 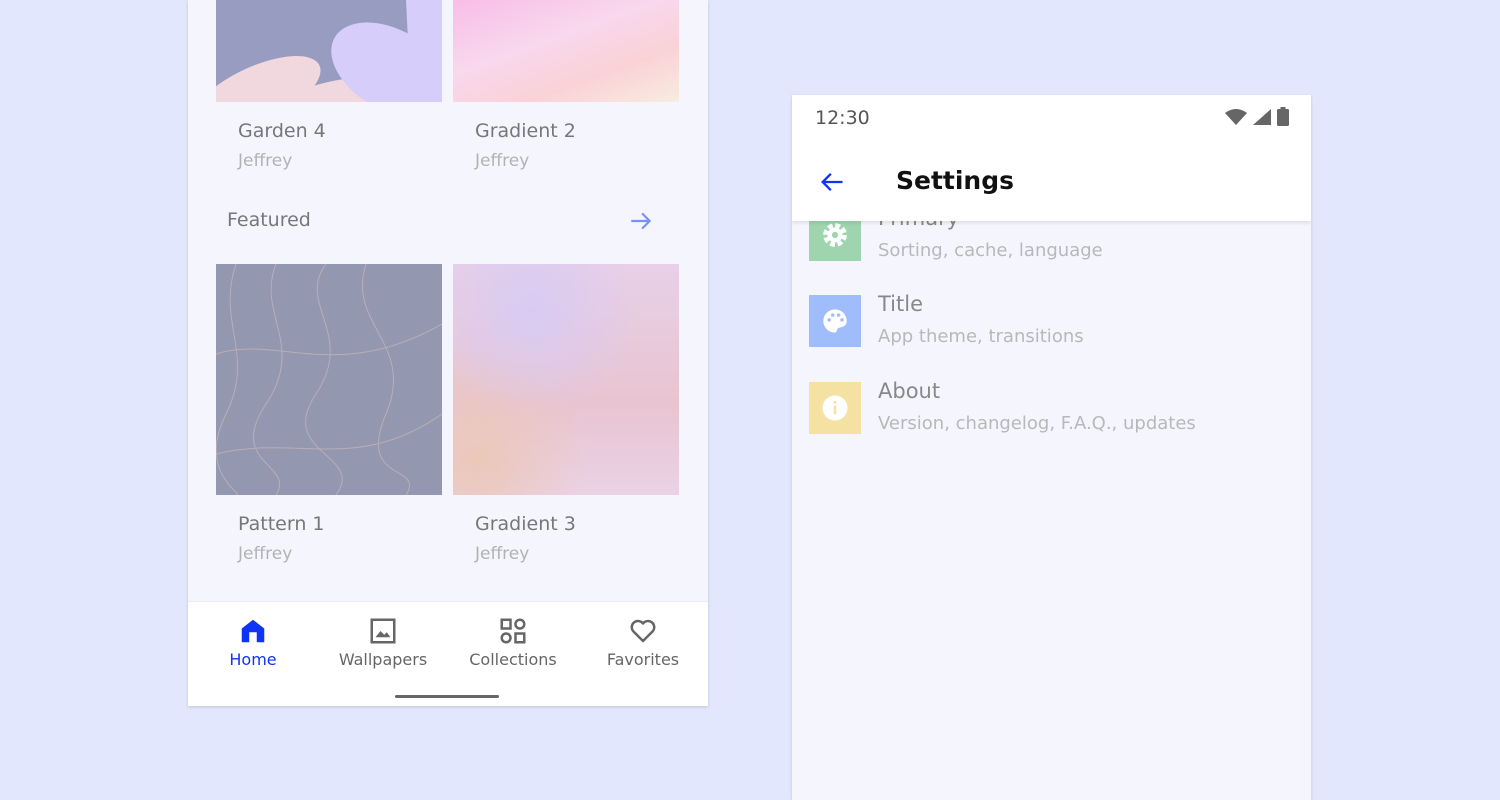 What do you see at coordinates (643, 659) in the screenshot?
I see `nav-label: Favorites` at bounding box center [643, 659].